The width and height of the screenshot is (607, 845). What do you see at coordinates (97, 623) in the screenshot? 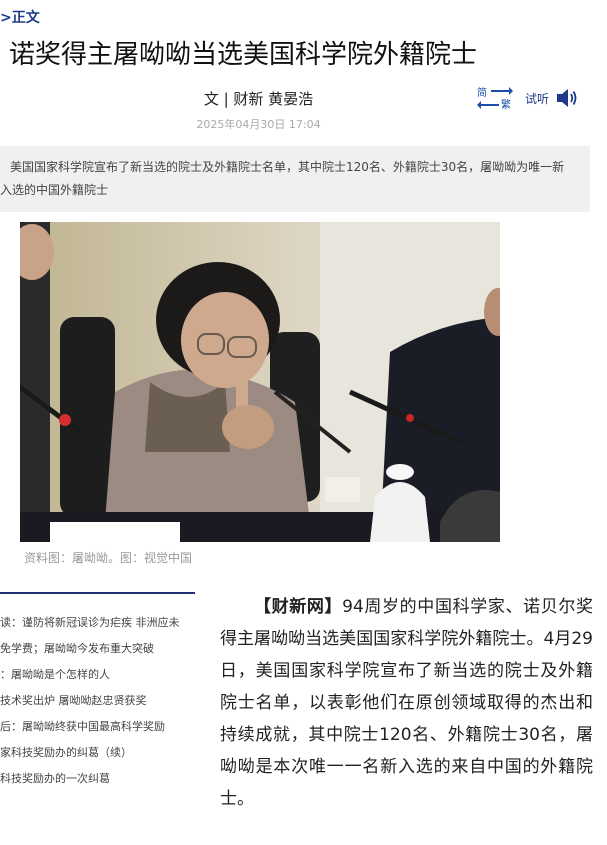
I see `related-news-item: 读：谨防将新冠误诊为疟疾 非洲应未` at bounding box center [97, 623].